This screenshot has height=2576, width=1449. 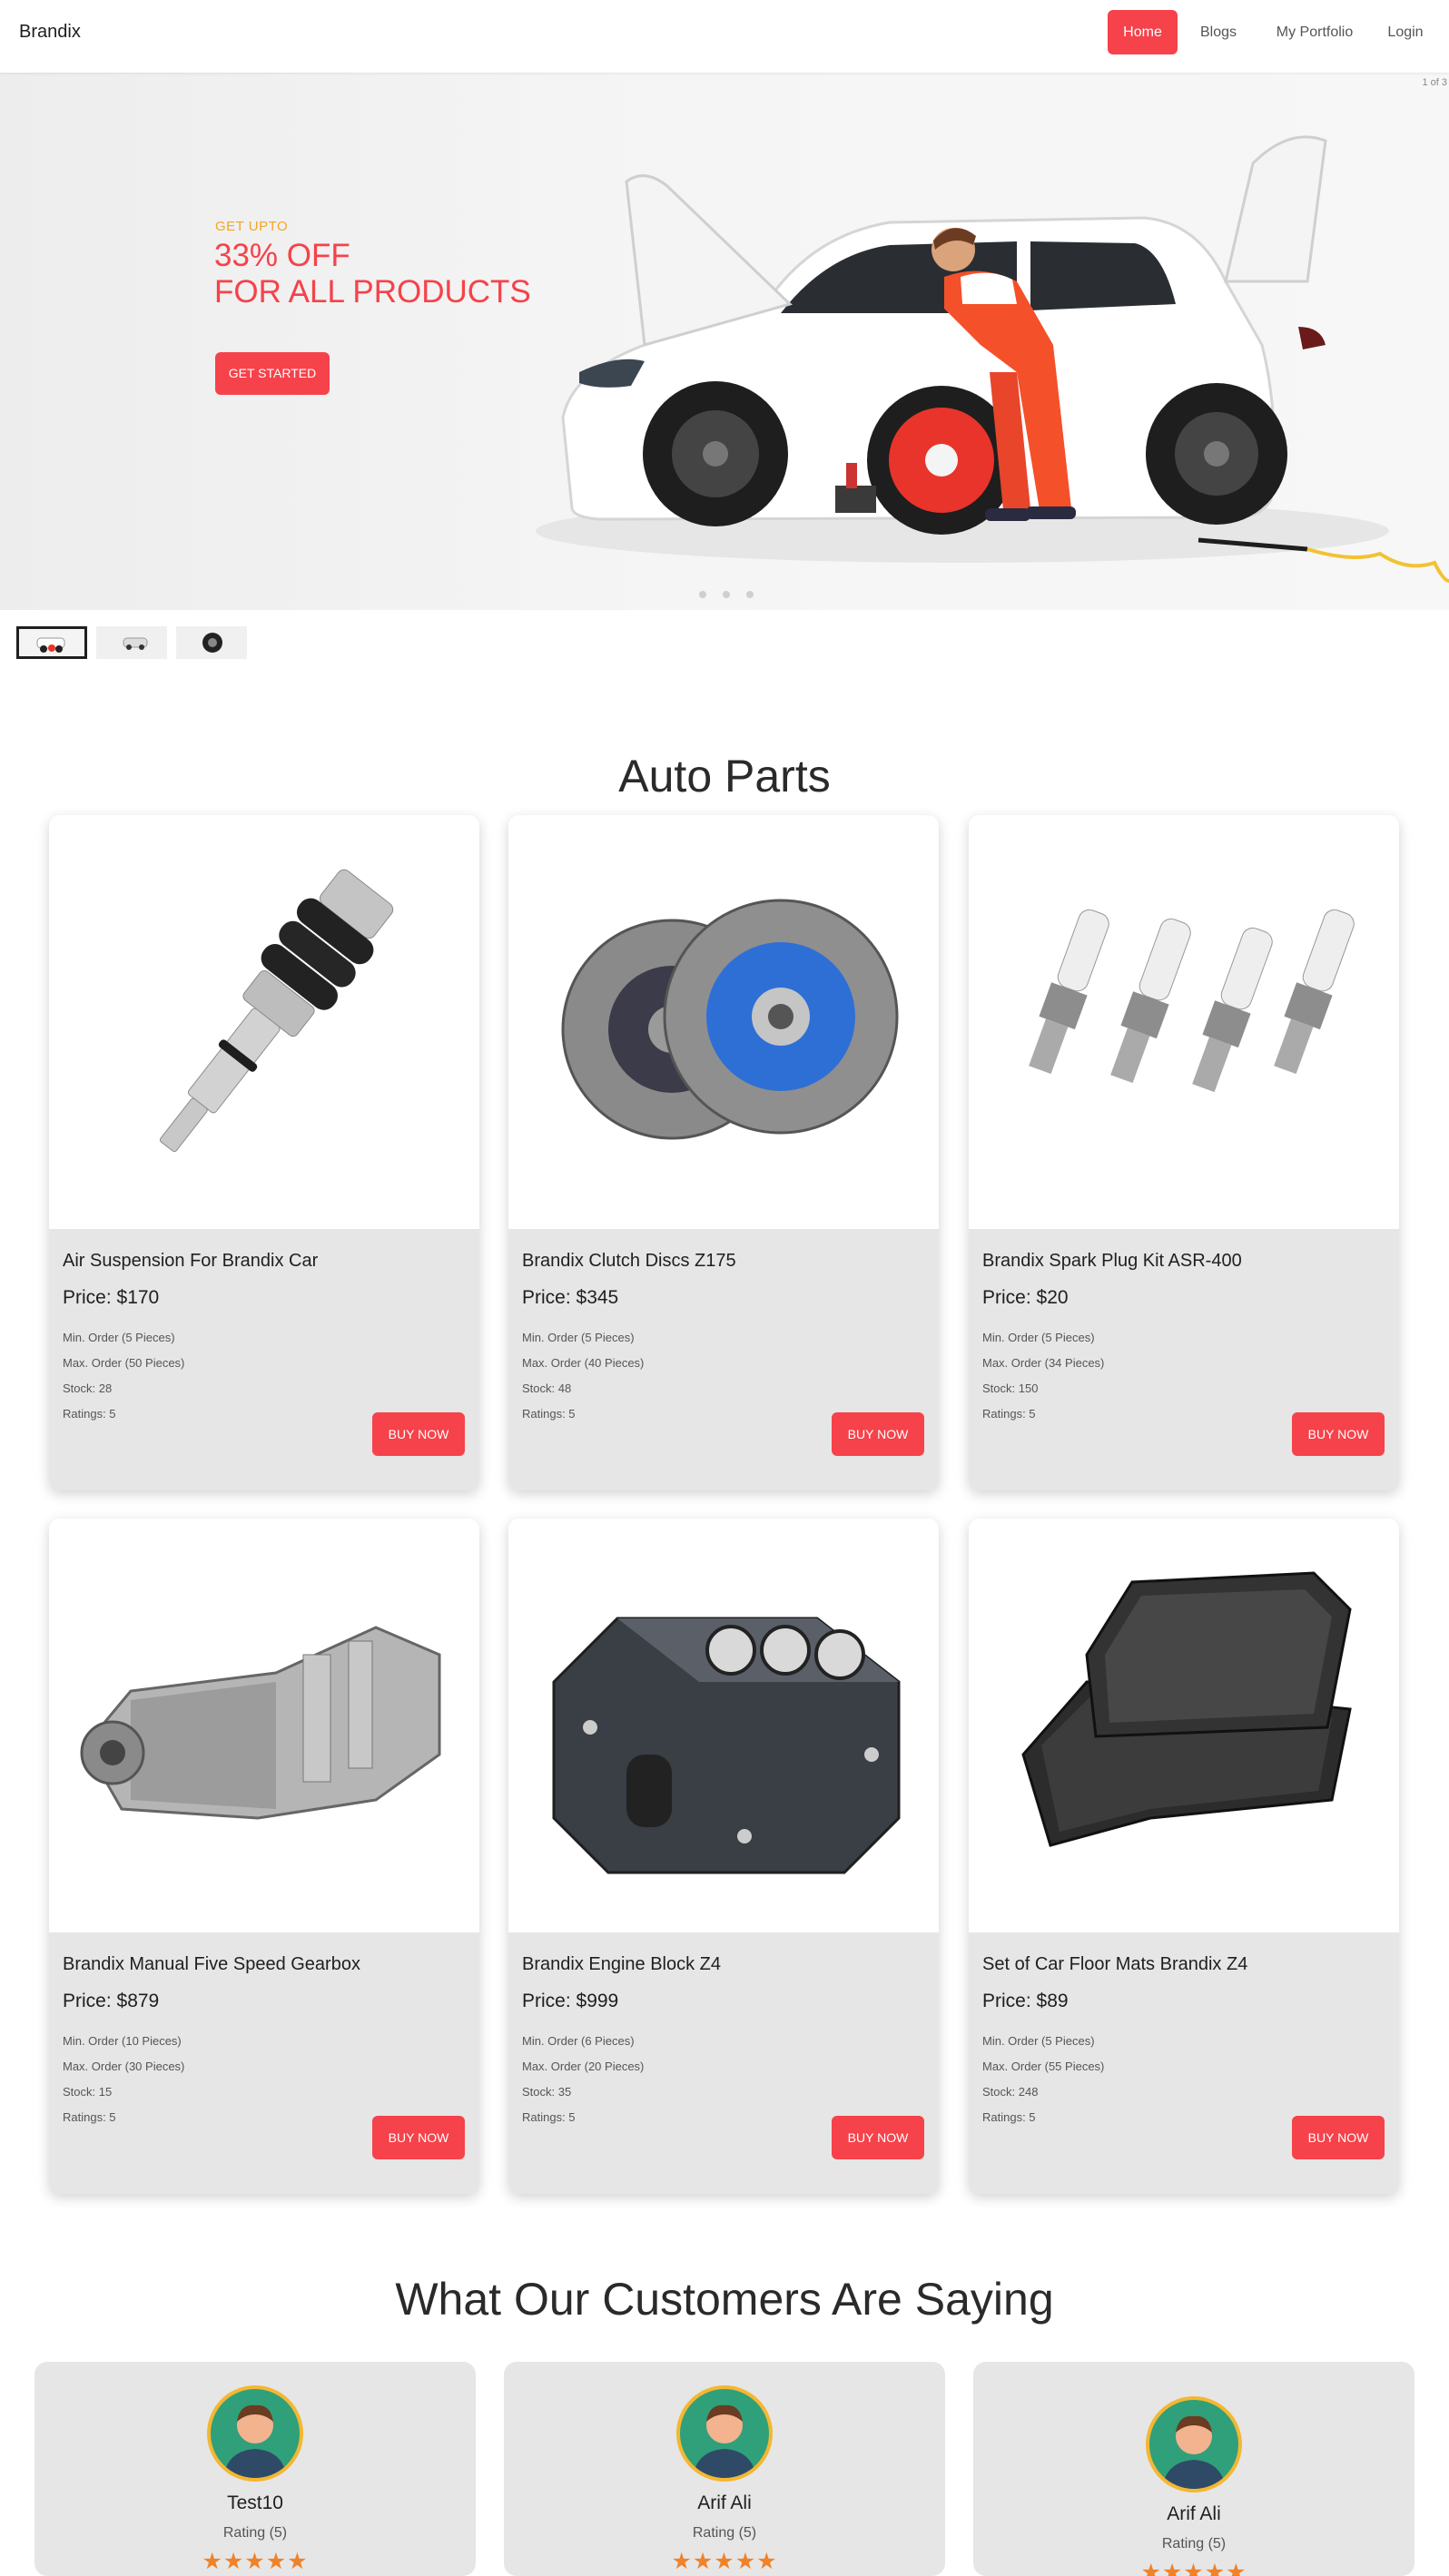 I want to click on hero-title-line-2: FOR ALL PRODUCTS, so click(x=372, y=292).